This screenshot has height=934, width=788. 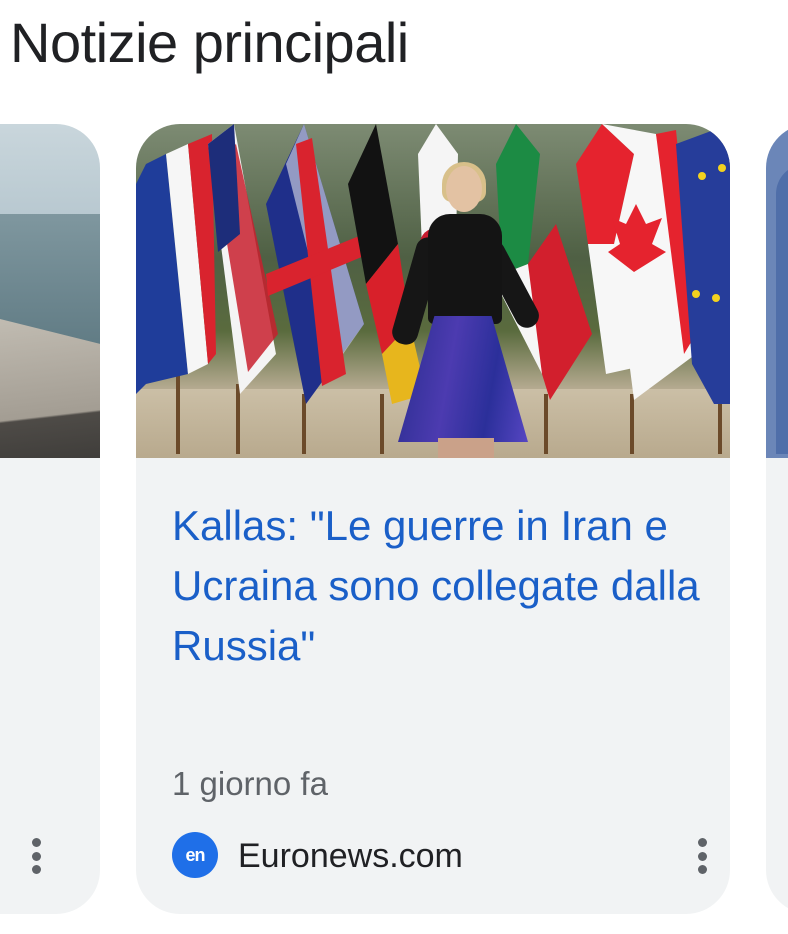 What do you see at coordinates (465, 269) in the screenshot?
I see `person-torso` at bounding box center [465, 269].